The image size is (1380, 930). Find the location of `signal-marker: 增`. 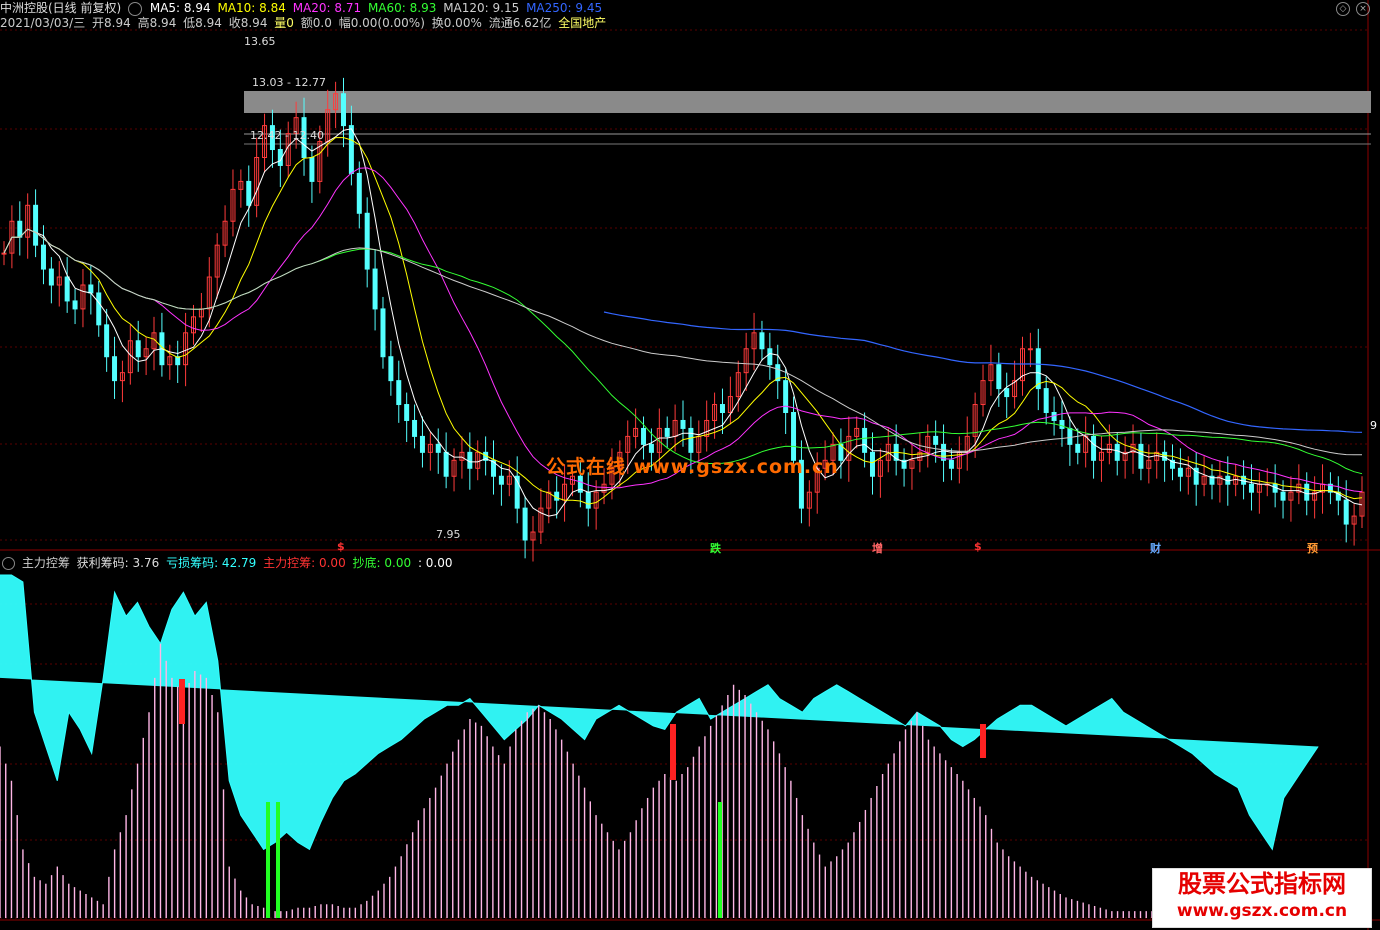

signal-marker: 增 is located at coordinates (877, 548).